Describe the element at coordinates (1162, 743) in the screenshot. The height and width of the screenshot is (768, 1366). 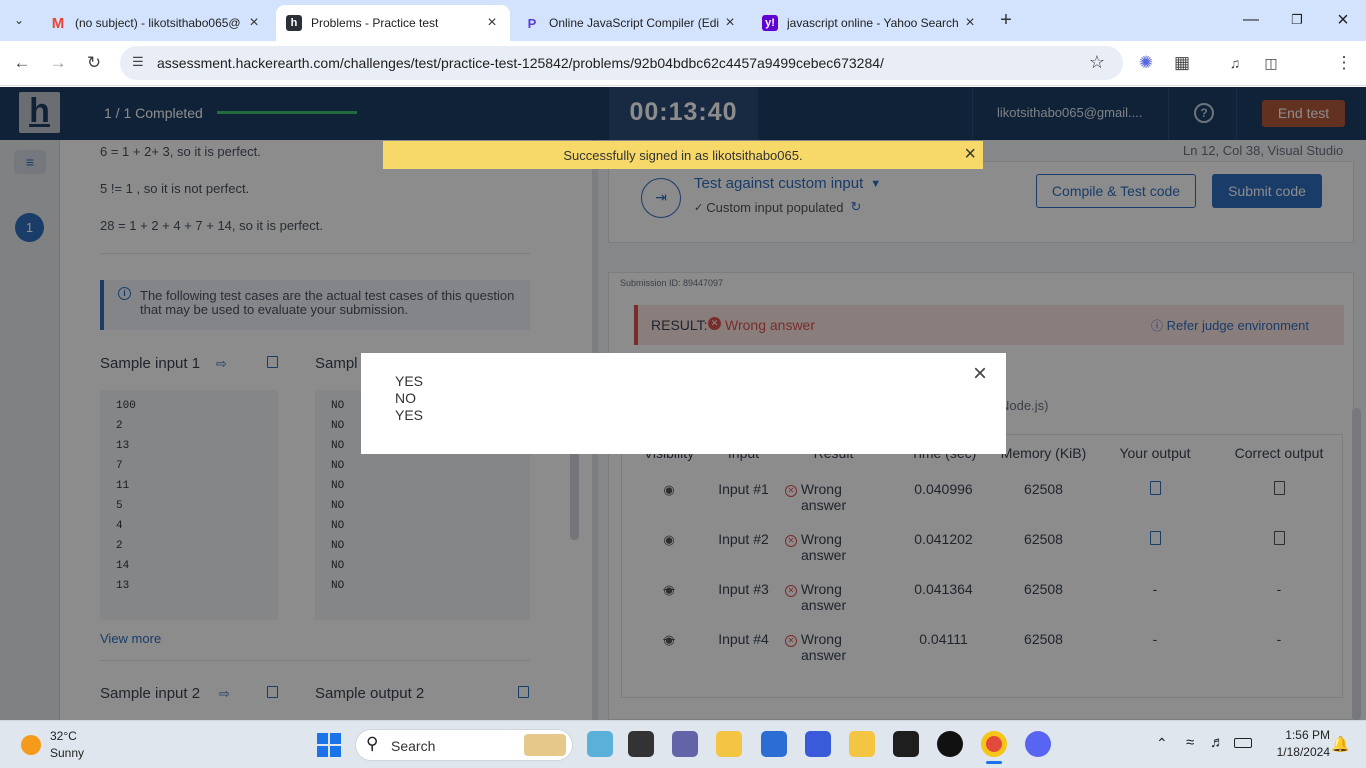
I see `show-hidden-icons-chevron-icon: ⌃` at that location.